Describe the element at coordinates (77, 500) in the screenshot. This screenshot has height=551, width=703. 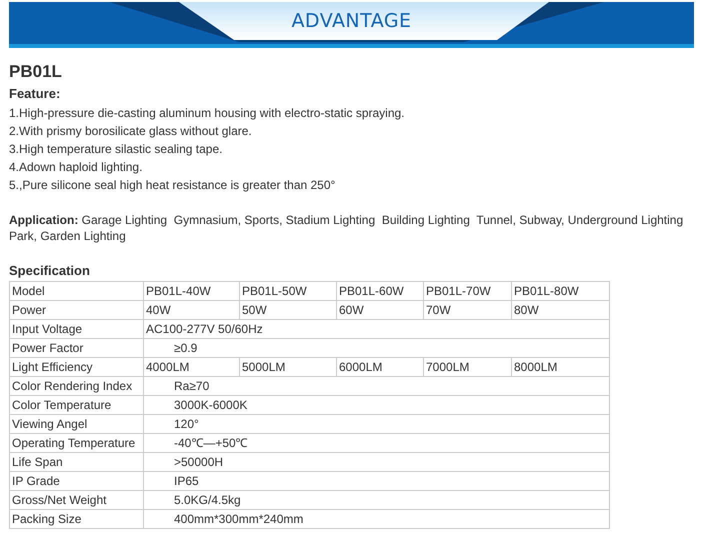
I see `table-cell: Gross/Net Weight` at that location.